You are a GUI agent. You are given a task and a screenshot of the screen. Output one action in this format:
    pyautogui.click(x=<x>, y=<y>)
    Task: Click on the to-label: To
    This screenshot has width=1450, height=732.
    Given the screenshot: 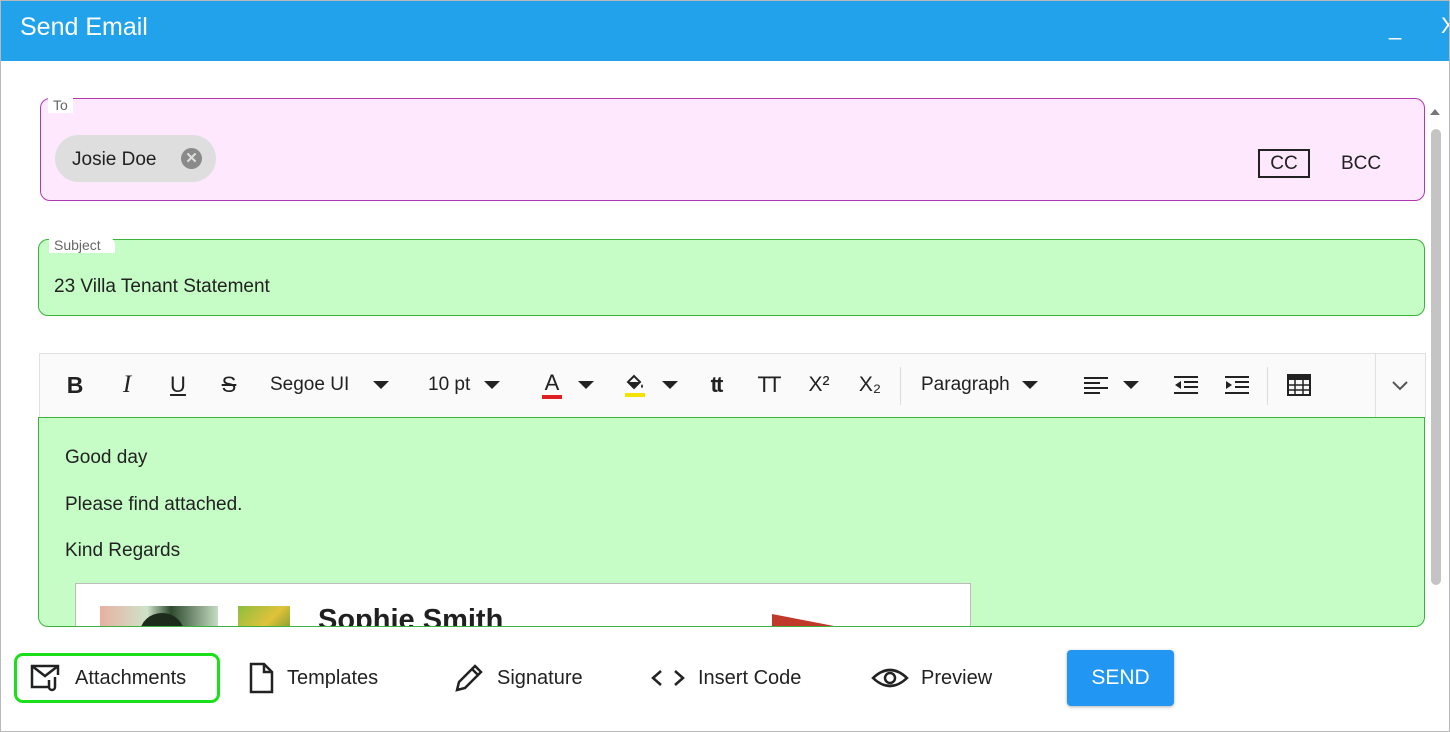 What is the action you would take?
    pyautogui.click(x=60, y=105)
    